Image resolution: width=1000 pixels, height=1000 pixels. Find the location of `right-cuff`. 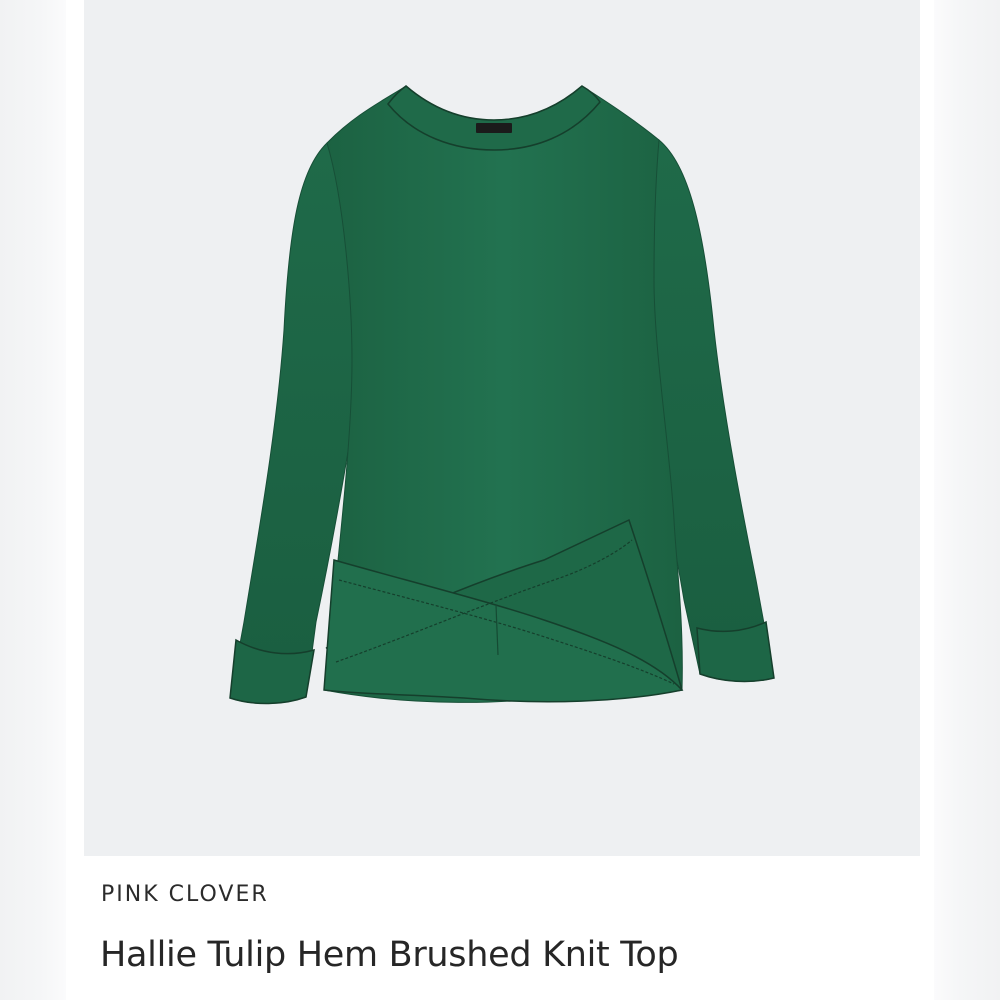

right-cuff is located at coordinates (735, 651).